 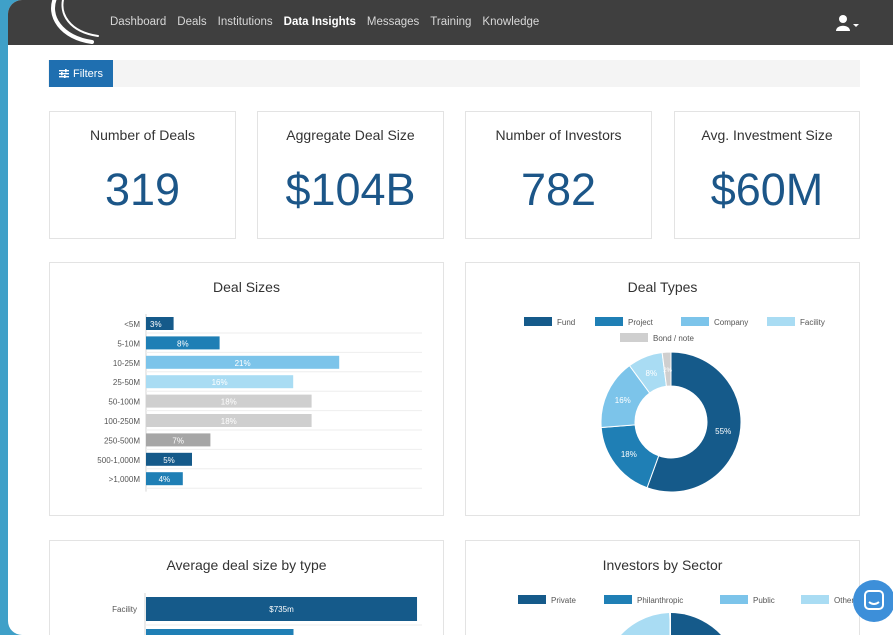 I want to click on data-label: 8%, so click(x=183, y=343).